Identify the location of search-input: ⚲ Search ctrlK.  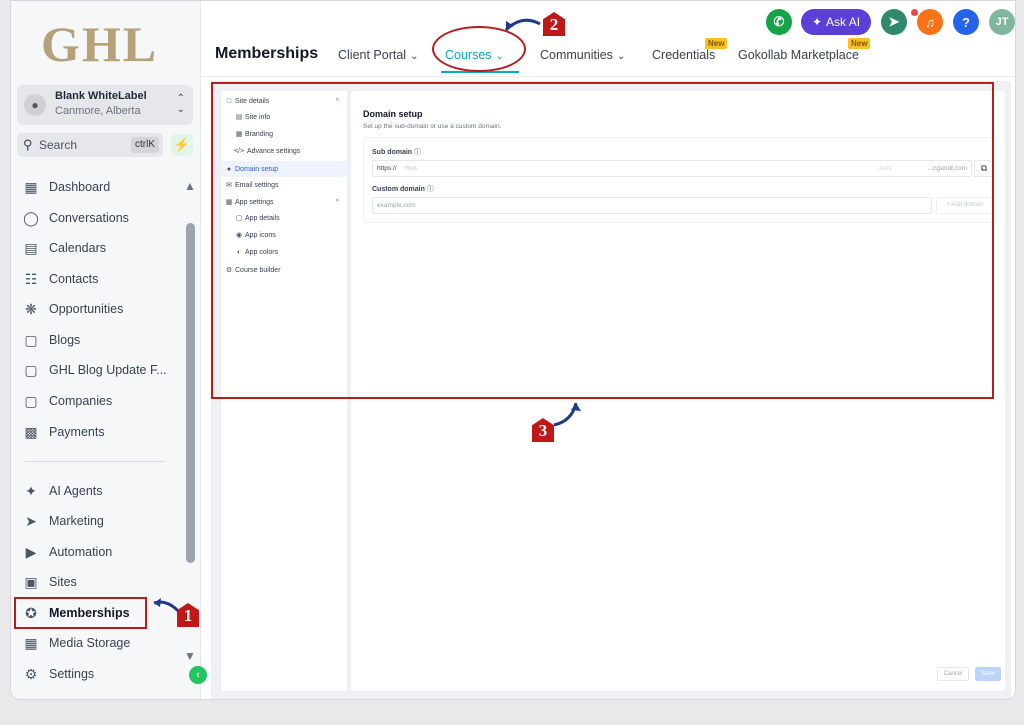
(90, 145).